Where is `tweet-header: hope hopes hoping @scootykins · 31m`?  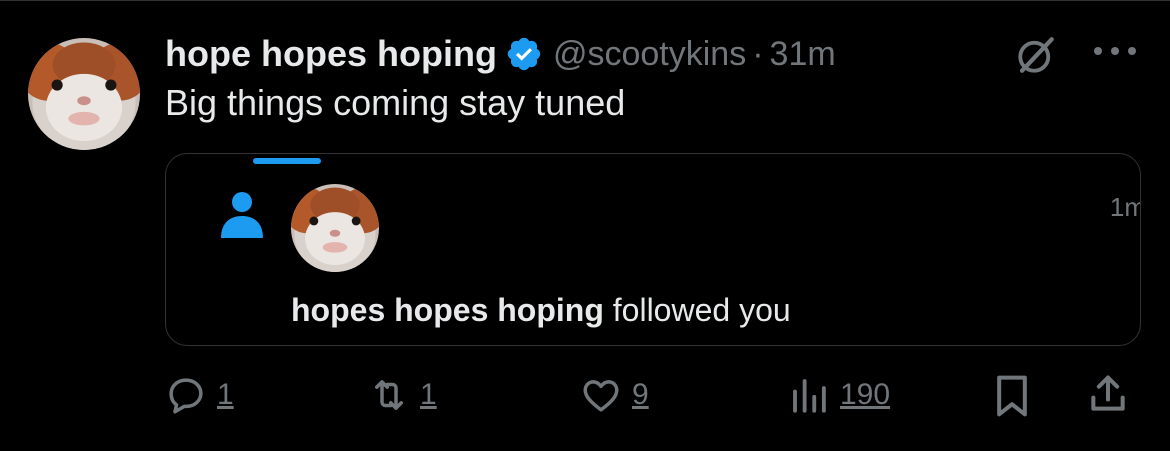
tweet-header: hope hopes hoping @scootykins · 31m is located at coordinates (500, 54).